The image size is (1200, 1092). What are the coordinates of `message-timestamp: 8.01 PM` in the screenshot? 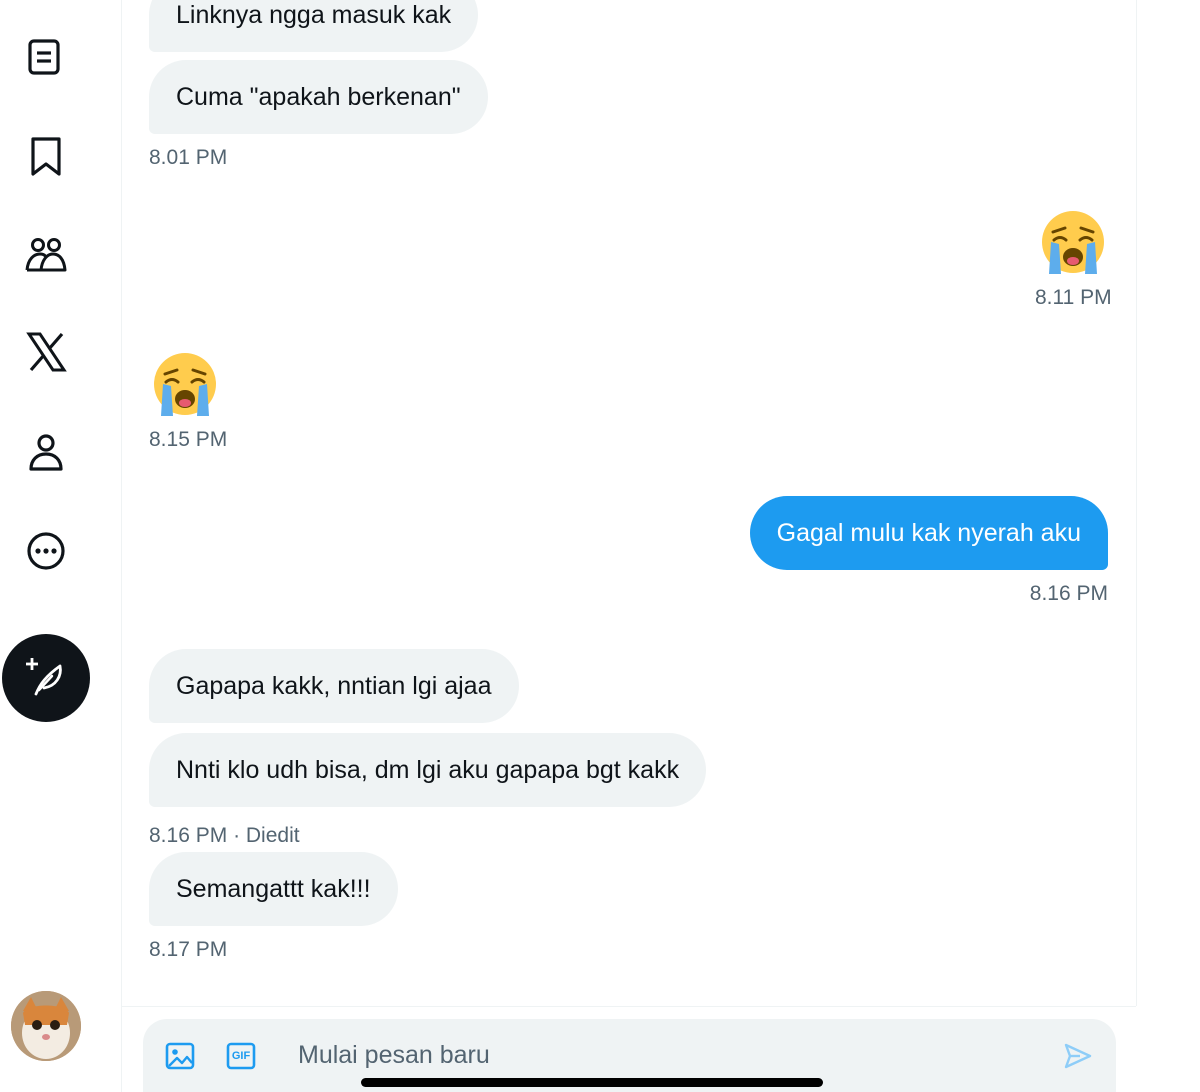 It's located at (188, 157).